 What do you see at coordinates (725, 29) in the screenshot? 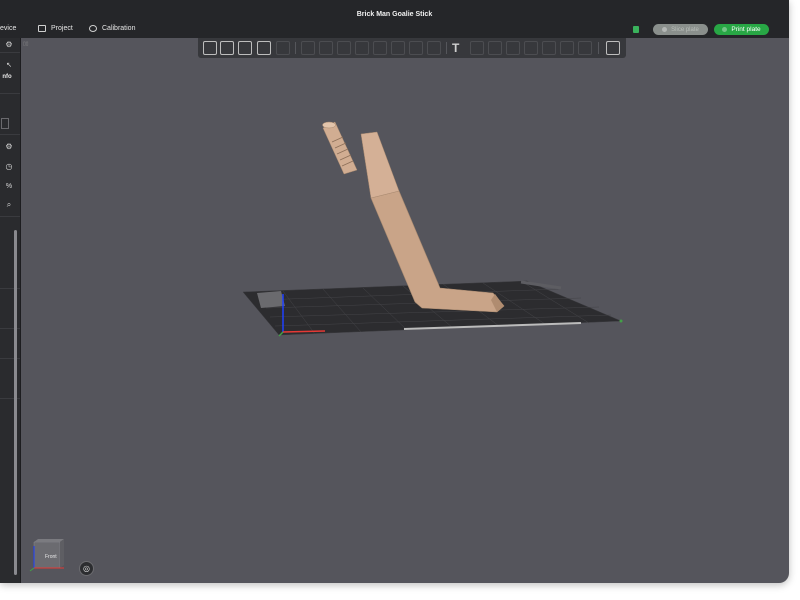
I see `print-dropdown-icon` at bounding box center [725, 29].